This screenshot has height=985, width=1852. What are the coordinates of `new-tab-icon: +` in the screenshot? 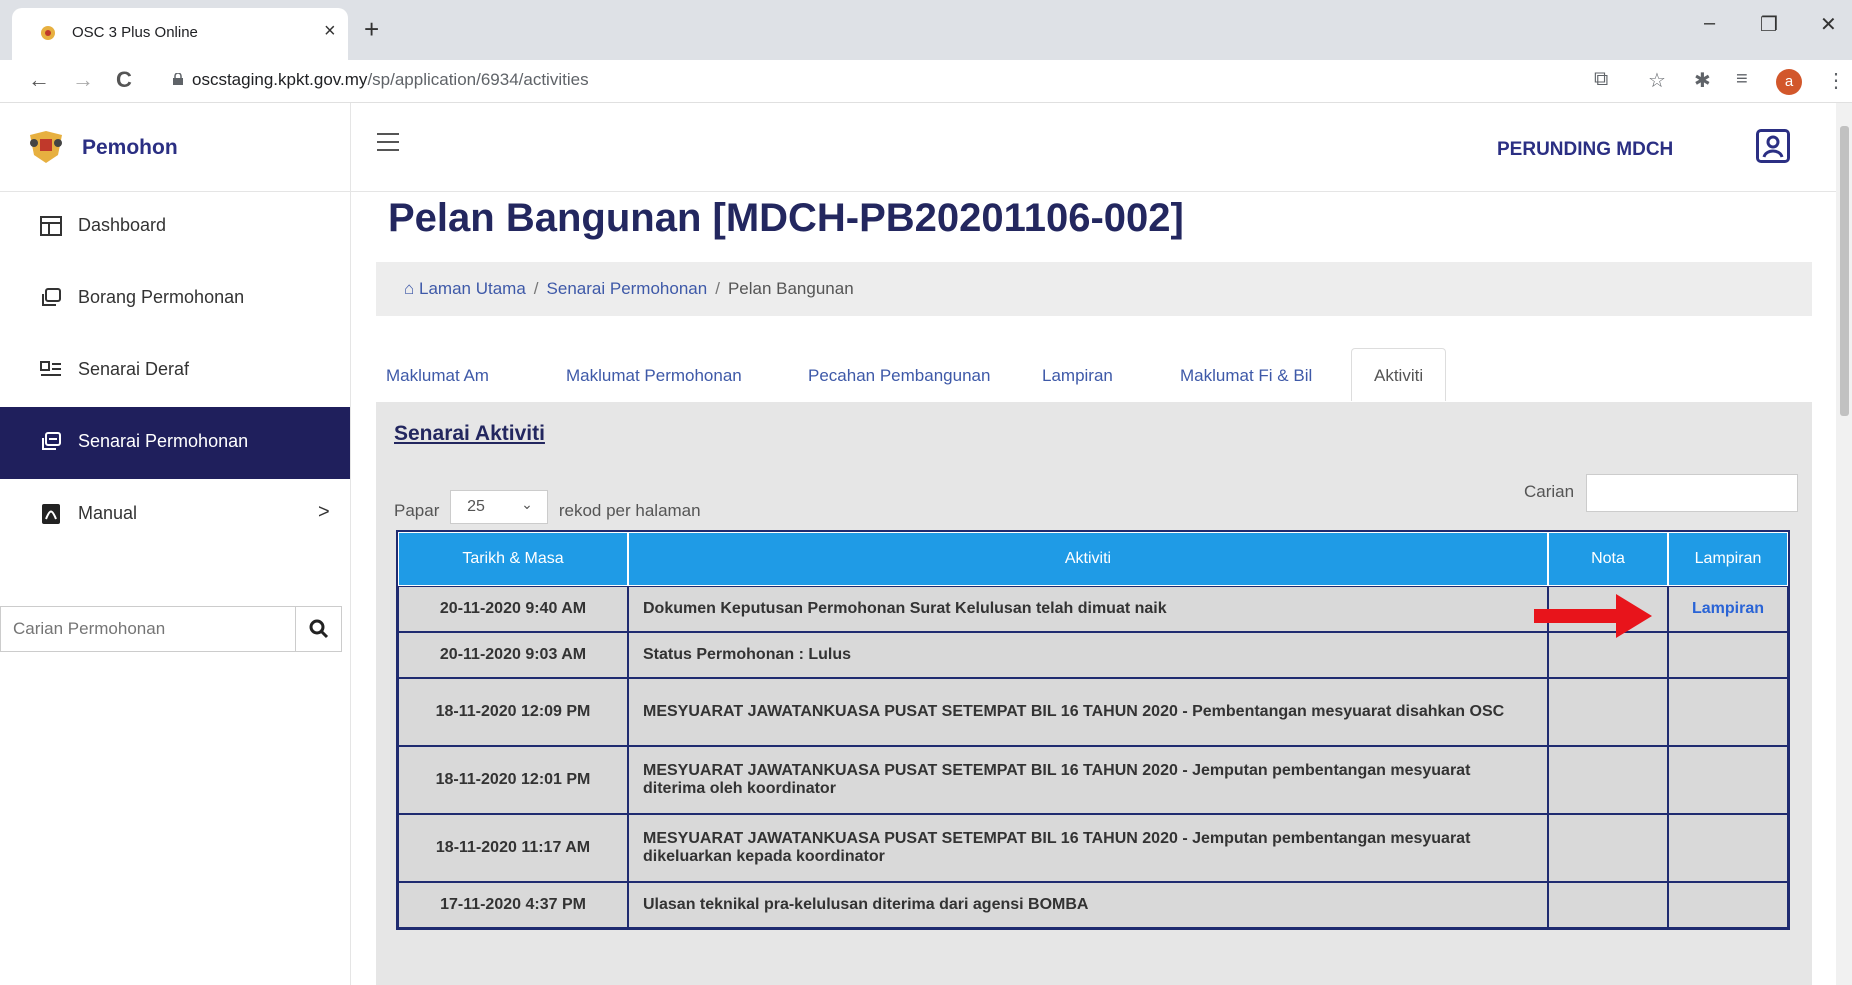 It's located at (371, 29).